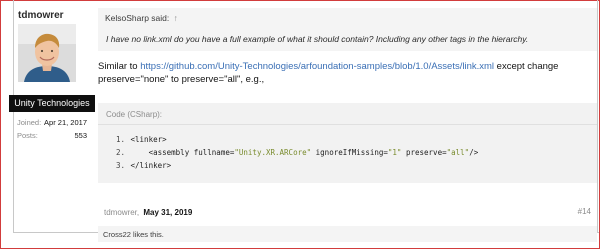 Image resolution: width=600 pixels, height=249 pixels. I want to click on quote-author: KelsoSharp said:, so click(137, 18).